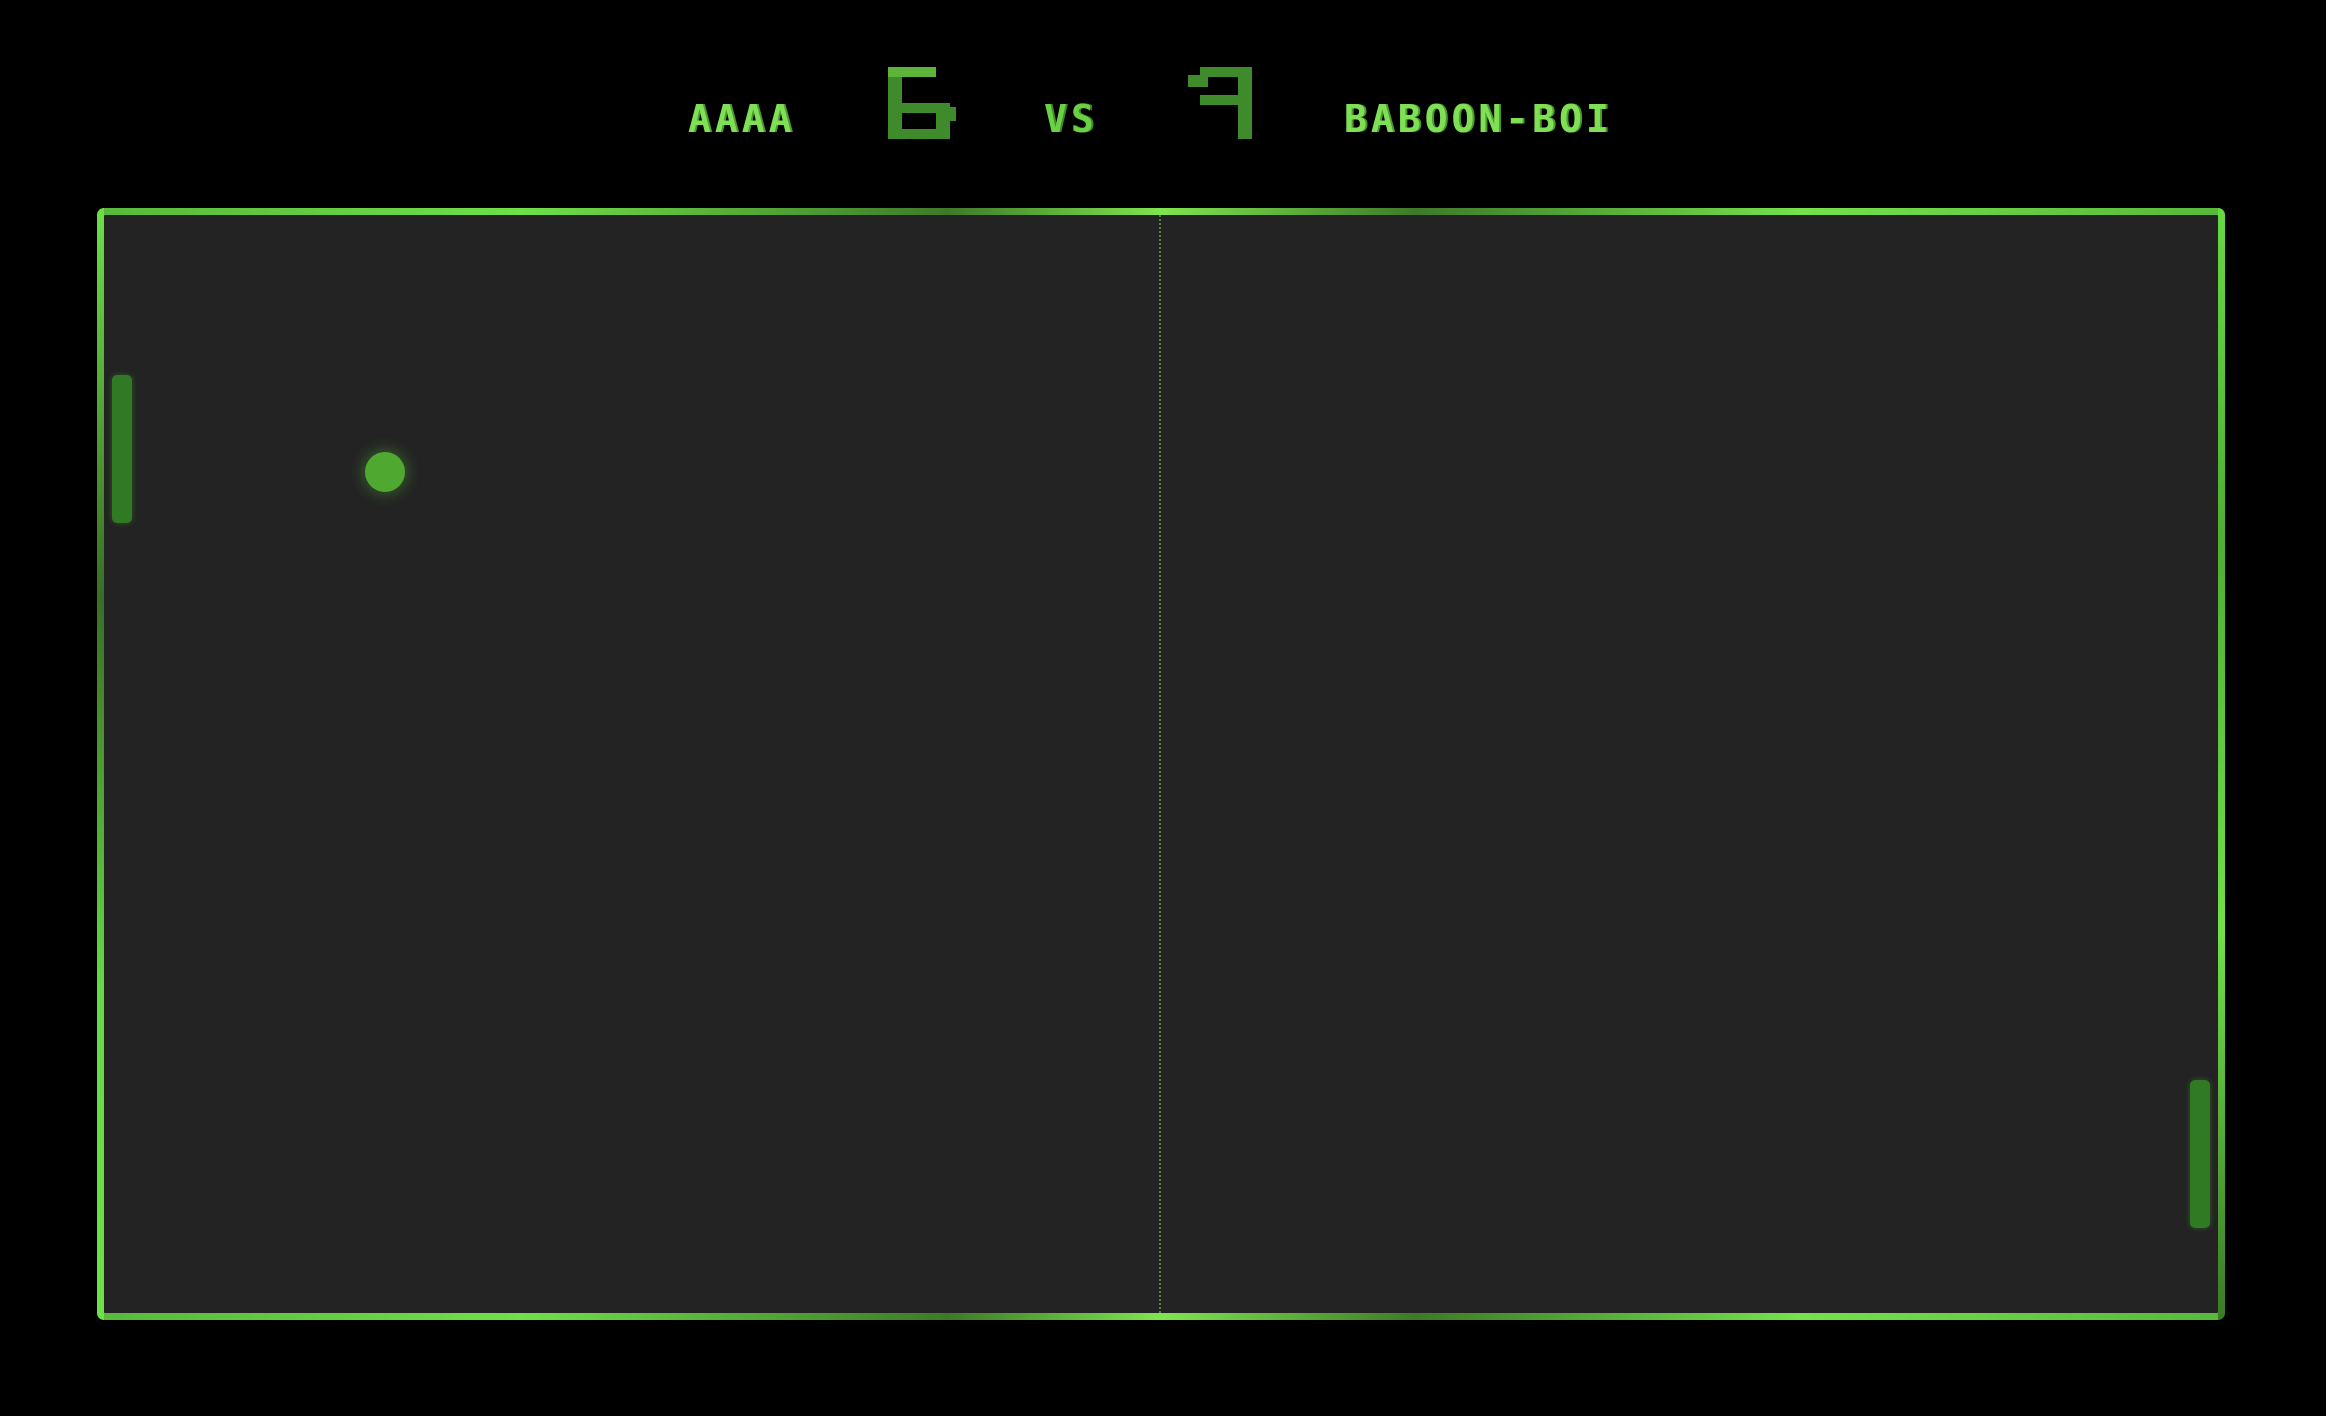 The width and height of the screenshot is (2326, 1416). I want to click on player-right-name: BABOON-BOI, so click(1478, 119).